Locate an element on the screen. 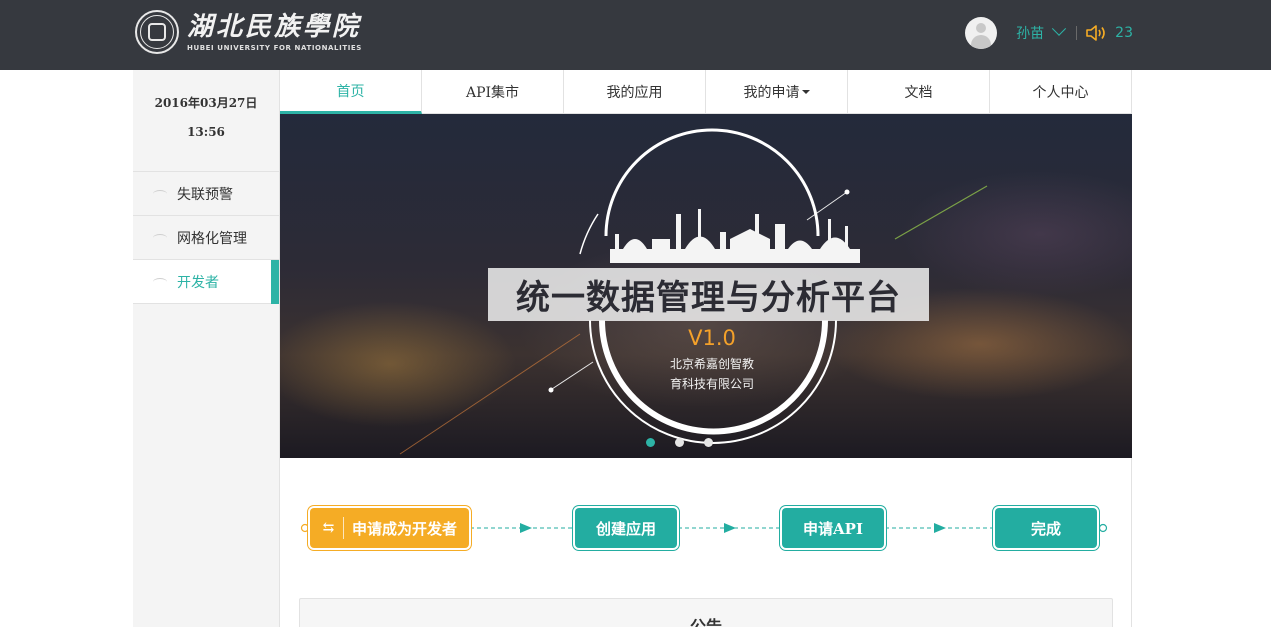  tab-label: API集市 is located at coordinates (492, 93).